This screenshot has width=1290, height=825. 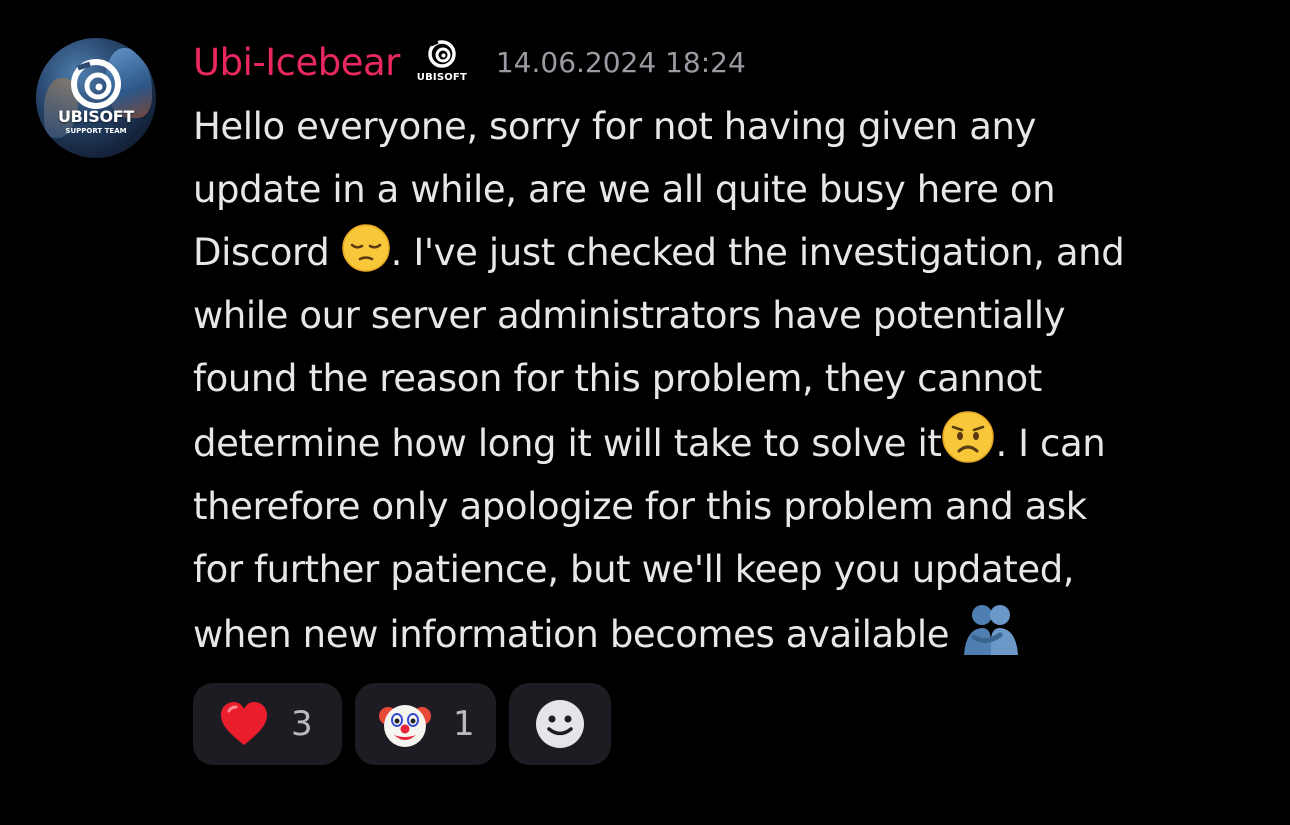 What do you see at coordinates (441, 77) in the screenshot?
I see `server-tag-label: UBISOFT` at bounding box center [441, 77].